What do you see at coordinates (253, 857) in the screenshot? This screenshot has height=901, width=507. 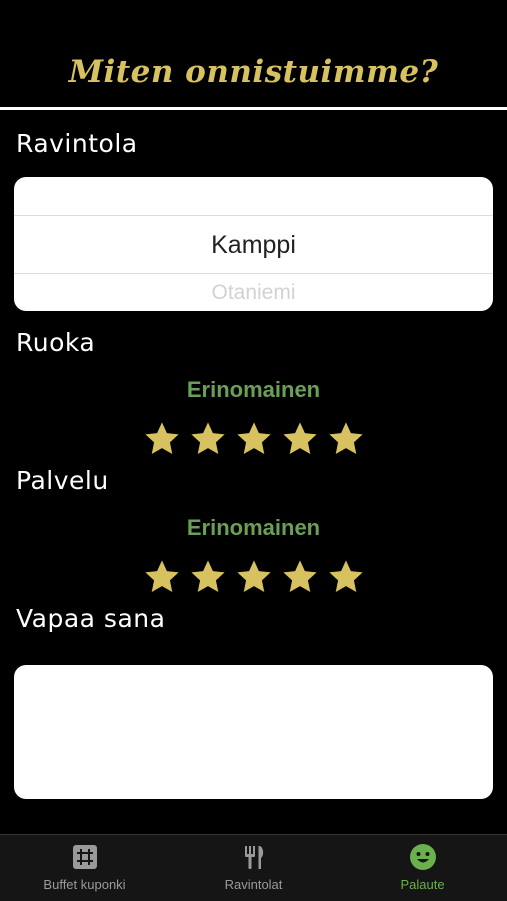 I see `fork-knife-icon` at bounding box center [253, 857].